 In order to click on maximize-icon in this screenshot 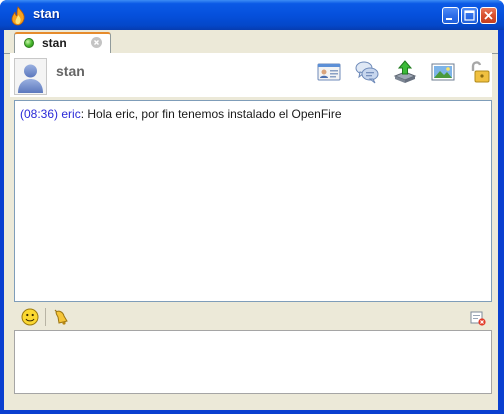, I will do `click(469, 15)`.